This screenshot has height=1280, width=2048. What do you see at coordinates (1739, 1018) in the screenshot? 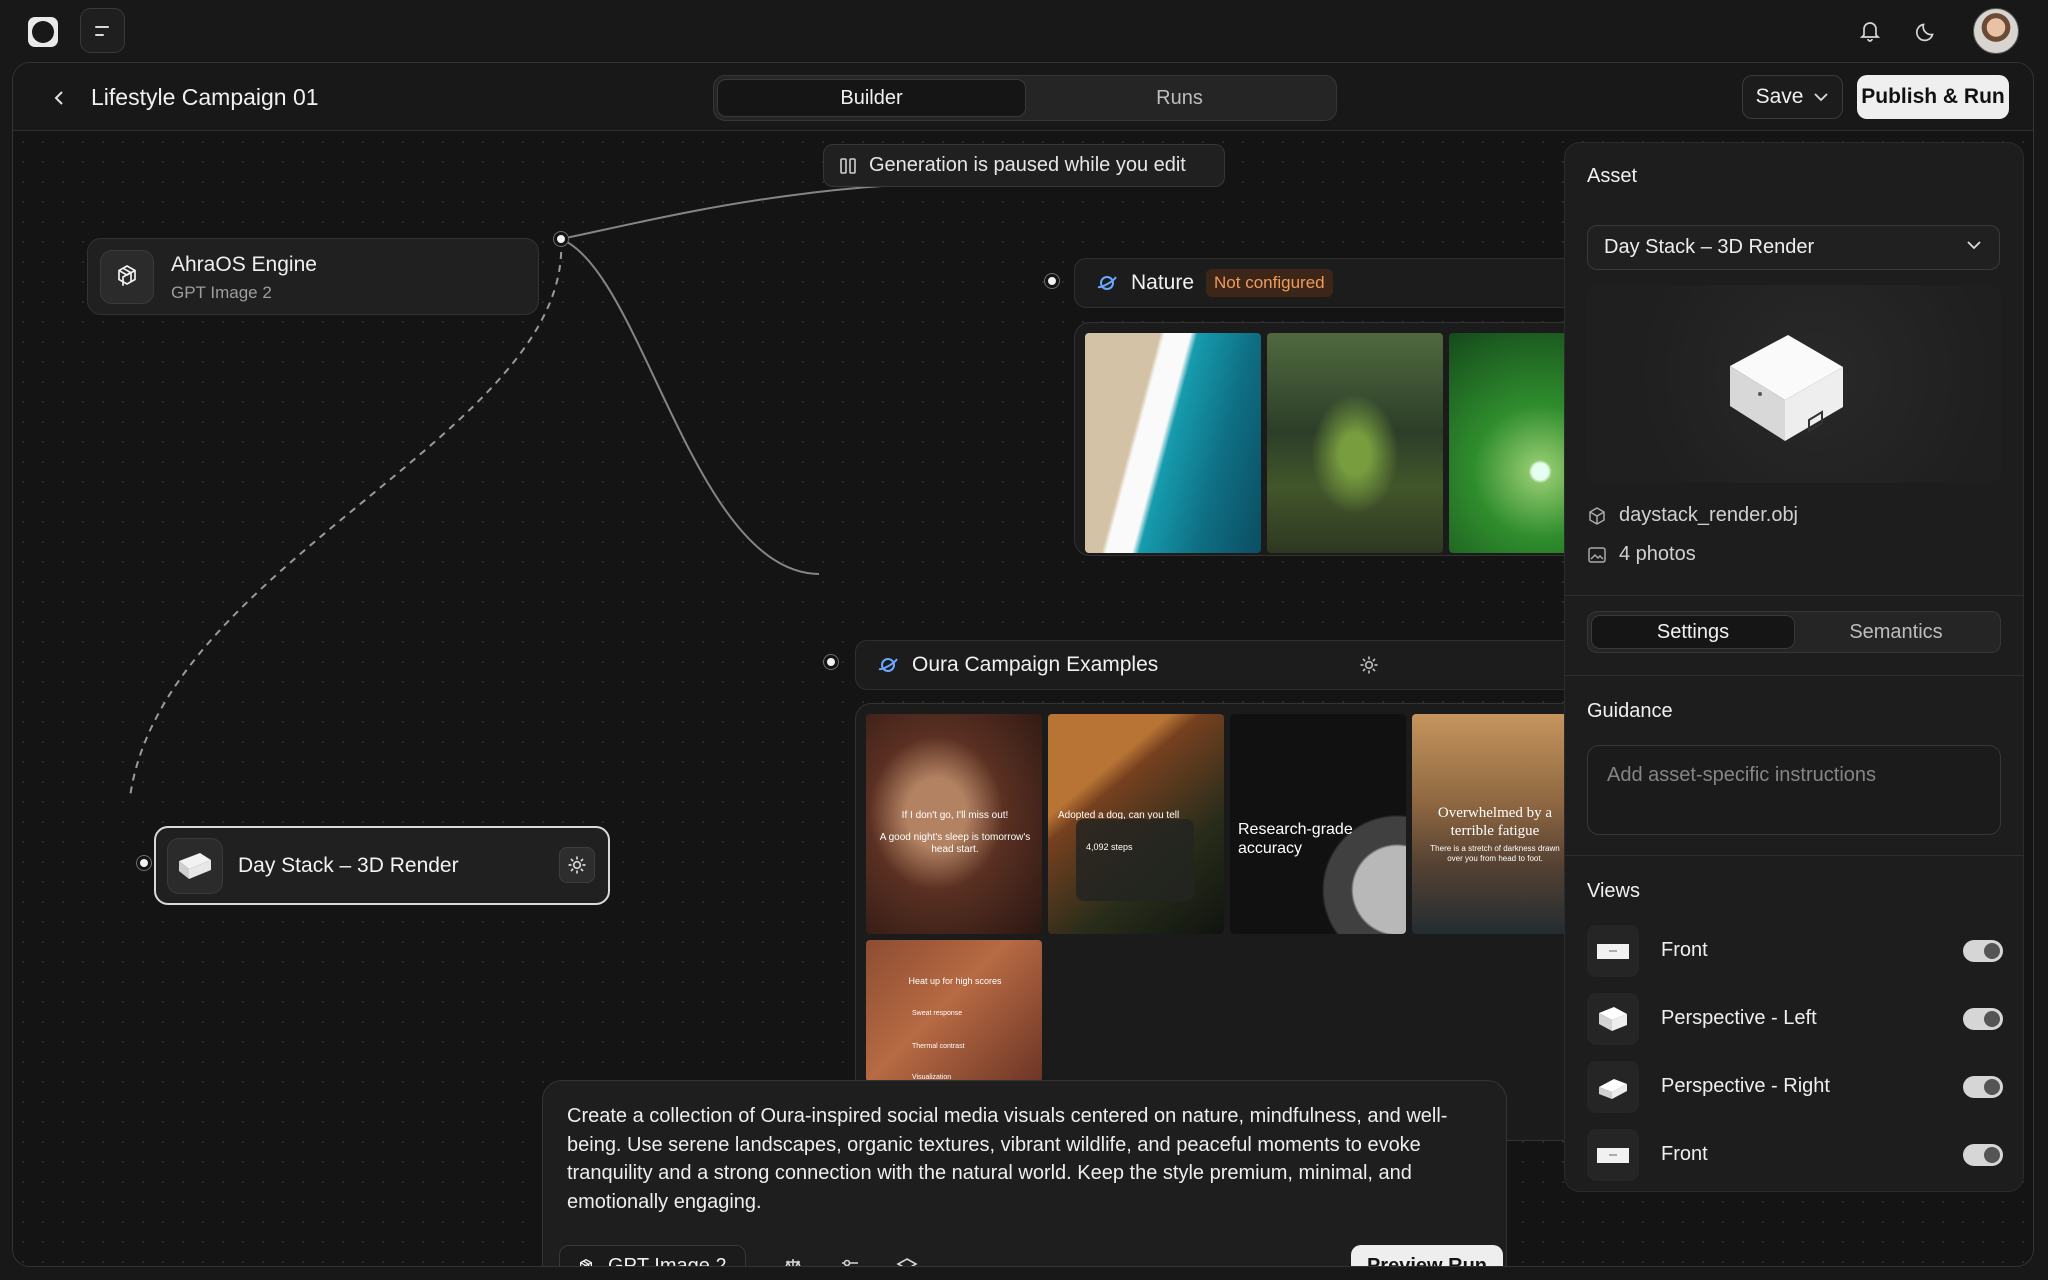
I see `view-name: Perspective - Left` at bounding box center [1739, 1018].